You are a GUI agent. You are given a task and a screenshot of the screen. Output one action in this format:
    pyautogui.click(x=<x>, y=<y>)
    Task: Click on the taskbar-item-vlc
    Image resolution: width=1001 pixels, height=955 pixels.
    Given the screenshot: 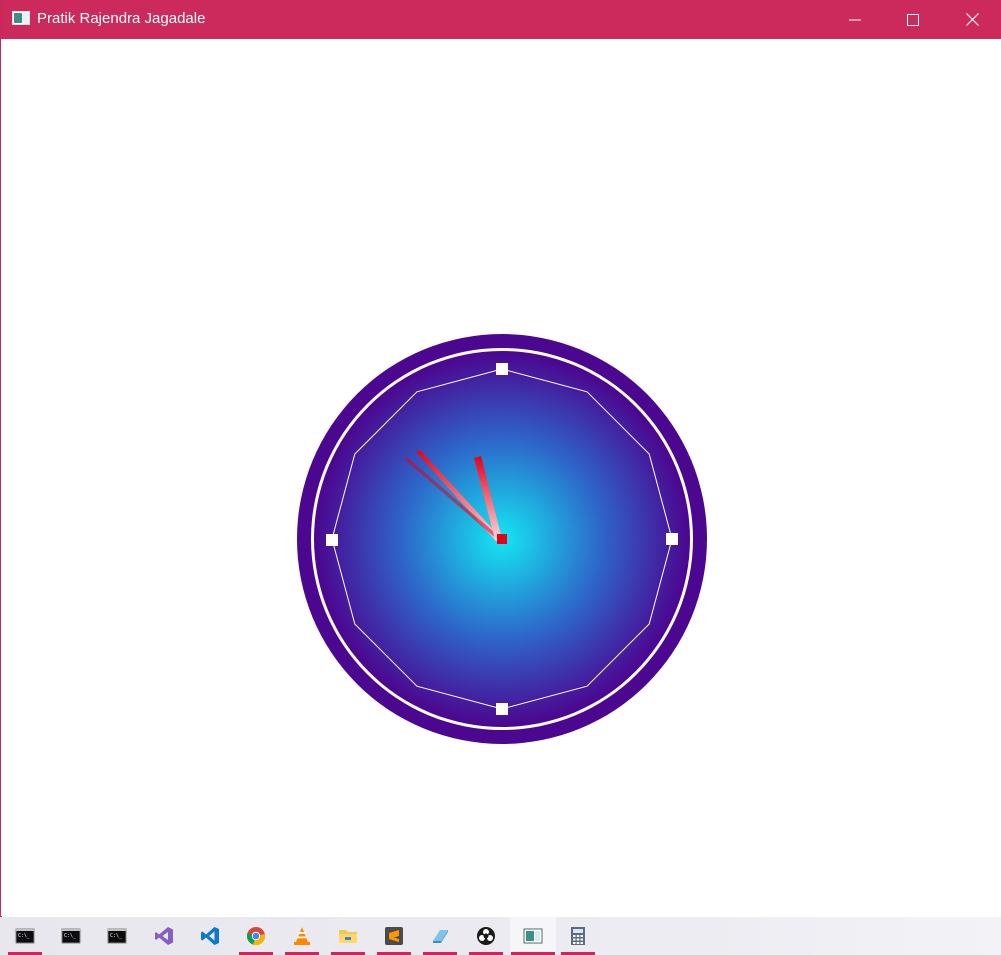 What is the action you would take?
    pyautogui.click(x=302, y=936)
    